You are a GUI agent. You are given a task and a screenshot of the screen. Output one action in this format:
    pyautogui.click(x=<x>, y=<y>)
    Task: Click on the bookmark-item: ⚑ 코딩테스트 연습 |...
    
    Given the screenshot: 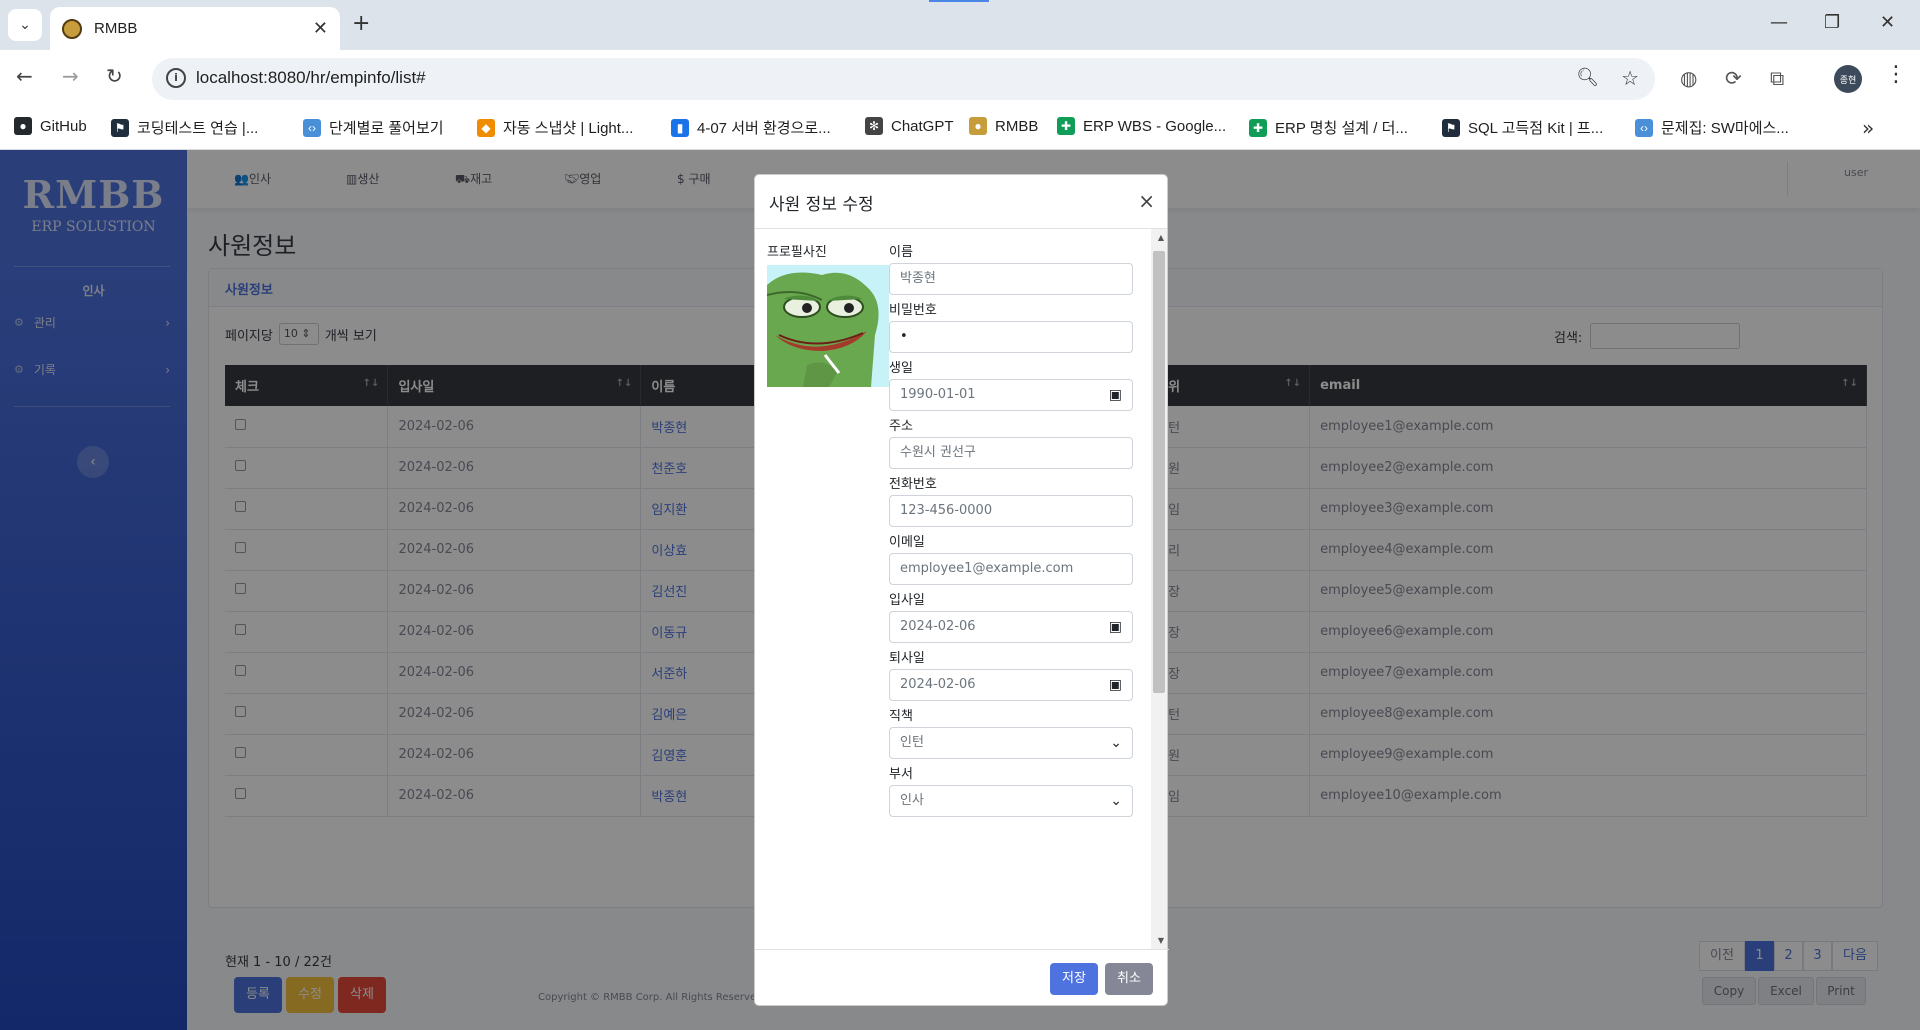 What is the action you would take?
    pyautogui.click(x=184, y=127)
    